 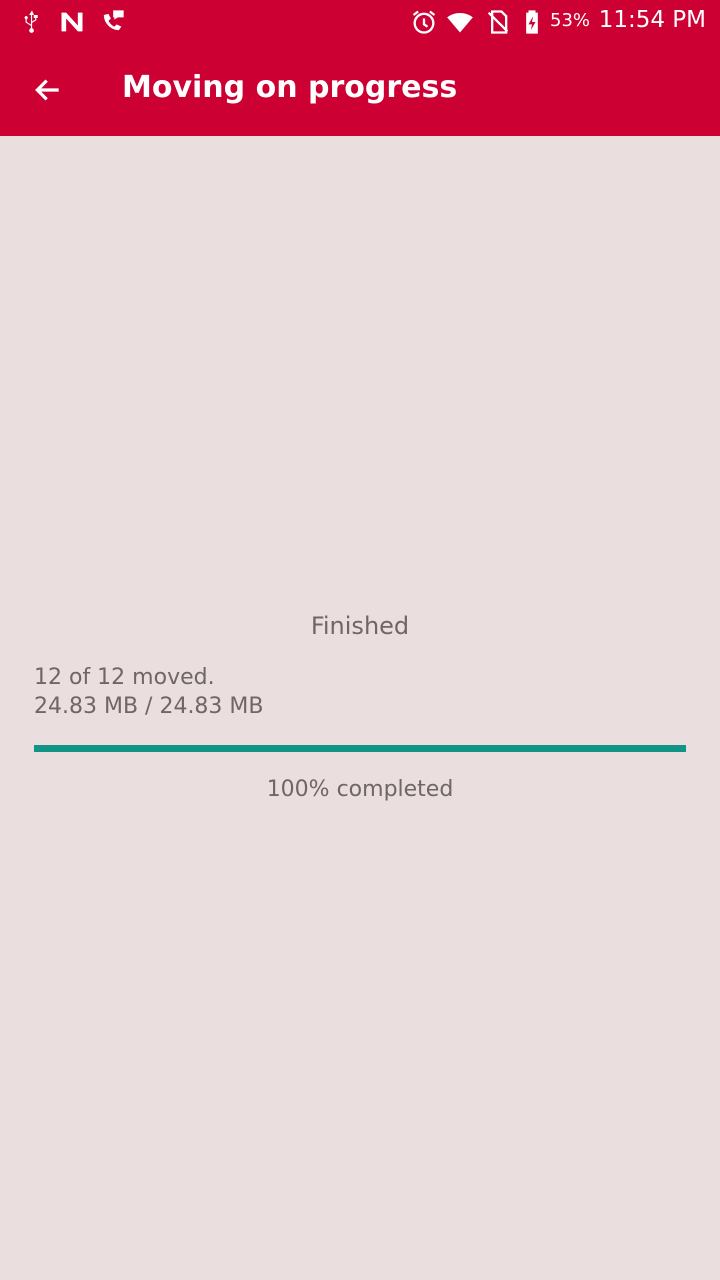 I want to click on moved-size: 24.83 MB / 24.83 MB, so click(x=149, y=706).